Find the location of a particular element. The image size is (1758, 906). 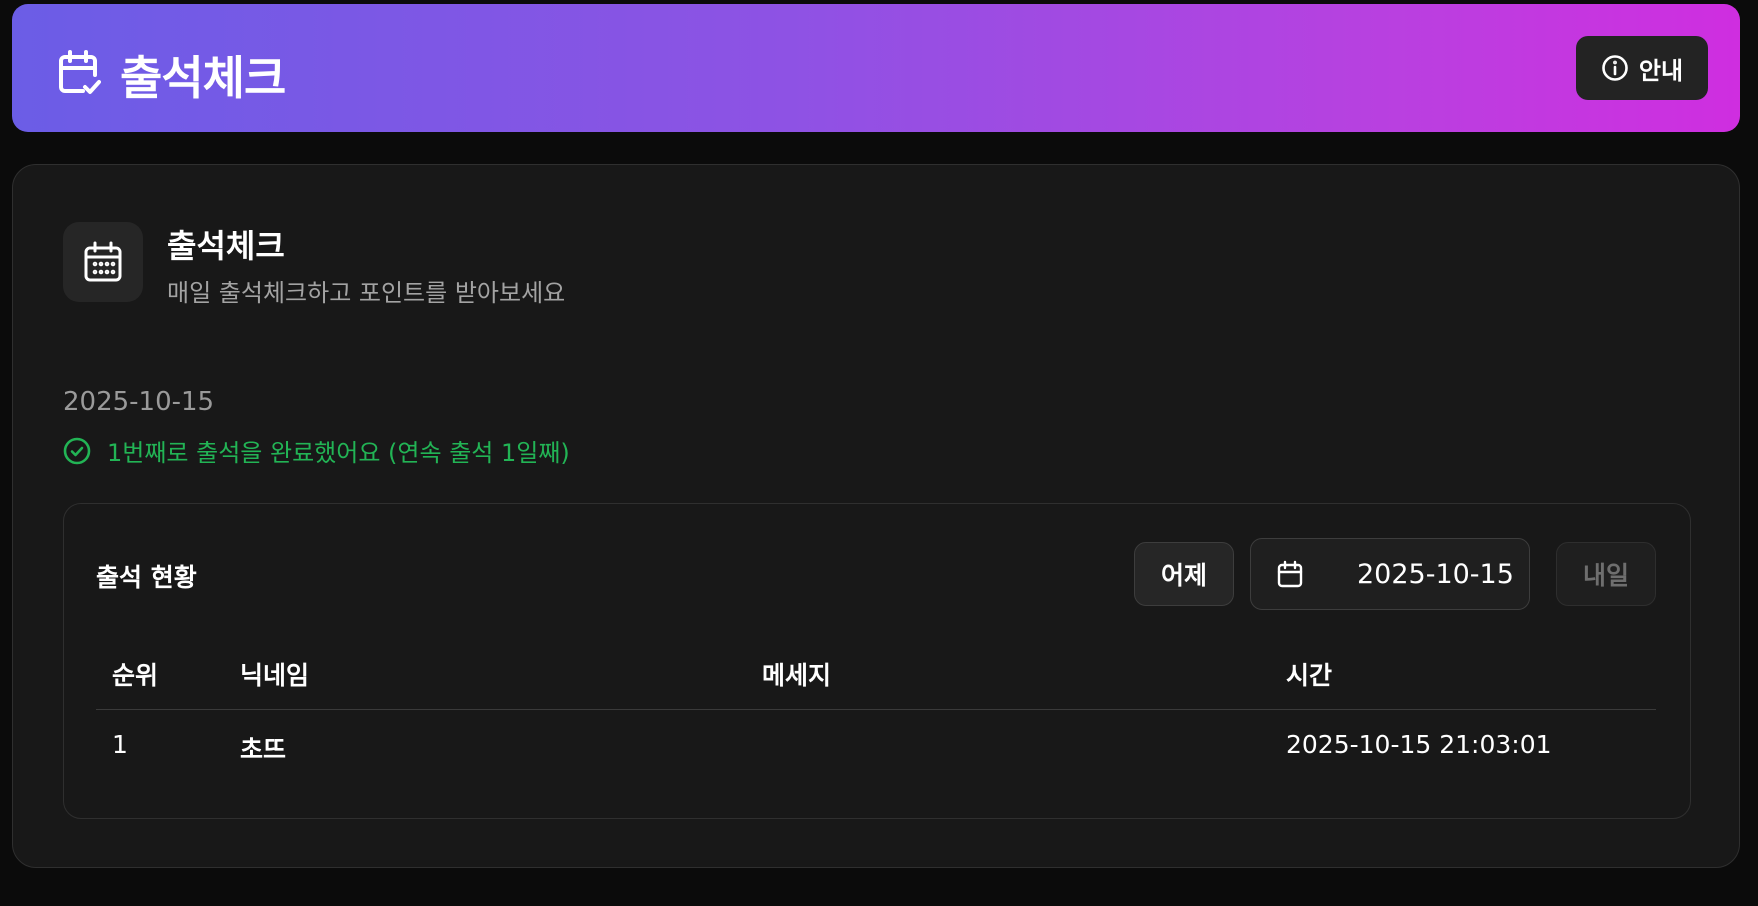

panel-title: 출석 현황 is located at coordinates (146, 577).